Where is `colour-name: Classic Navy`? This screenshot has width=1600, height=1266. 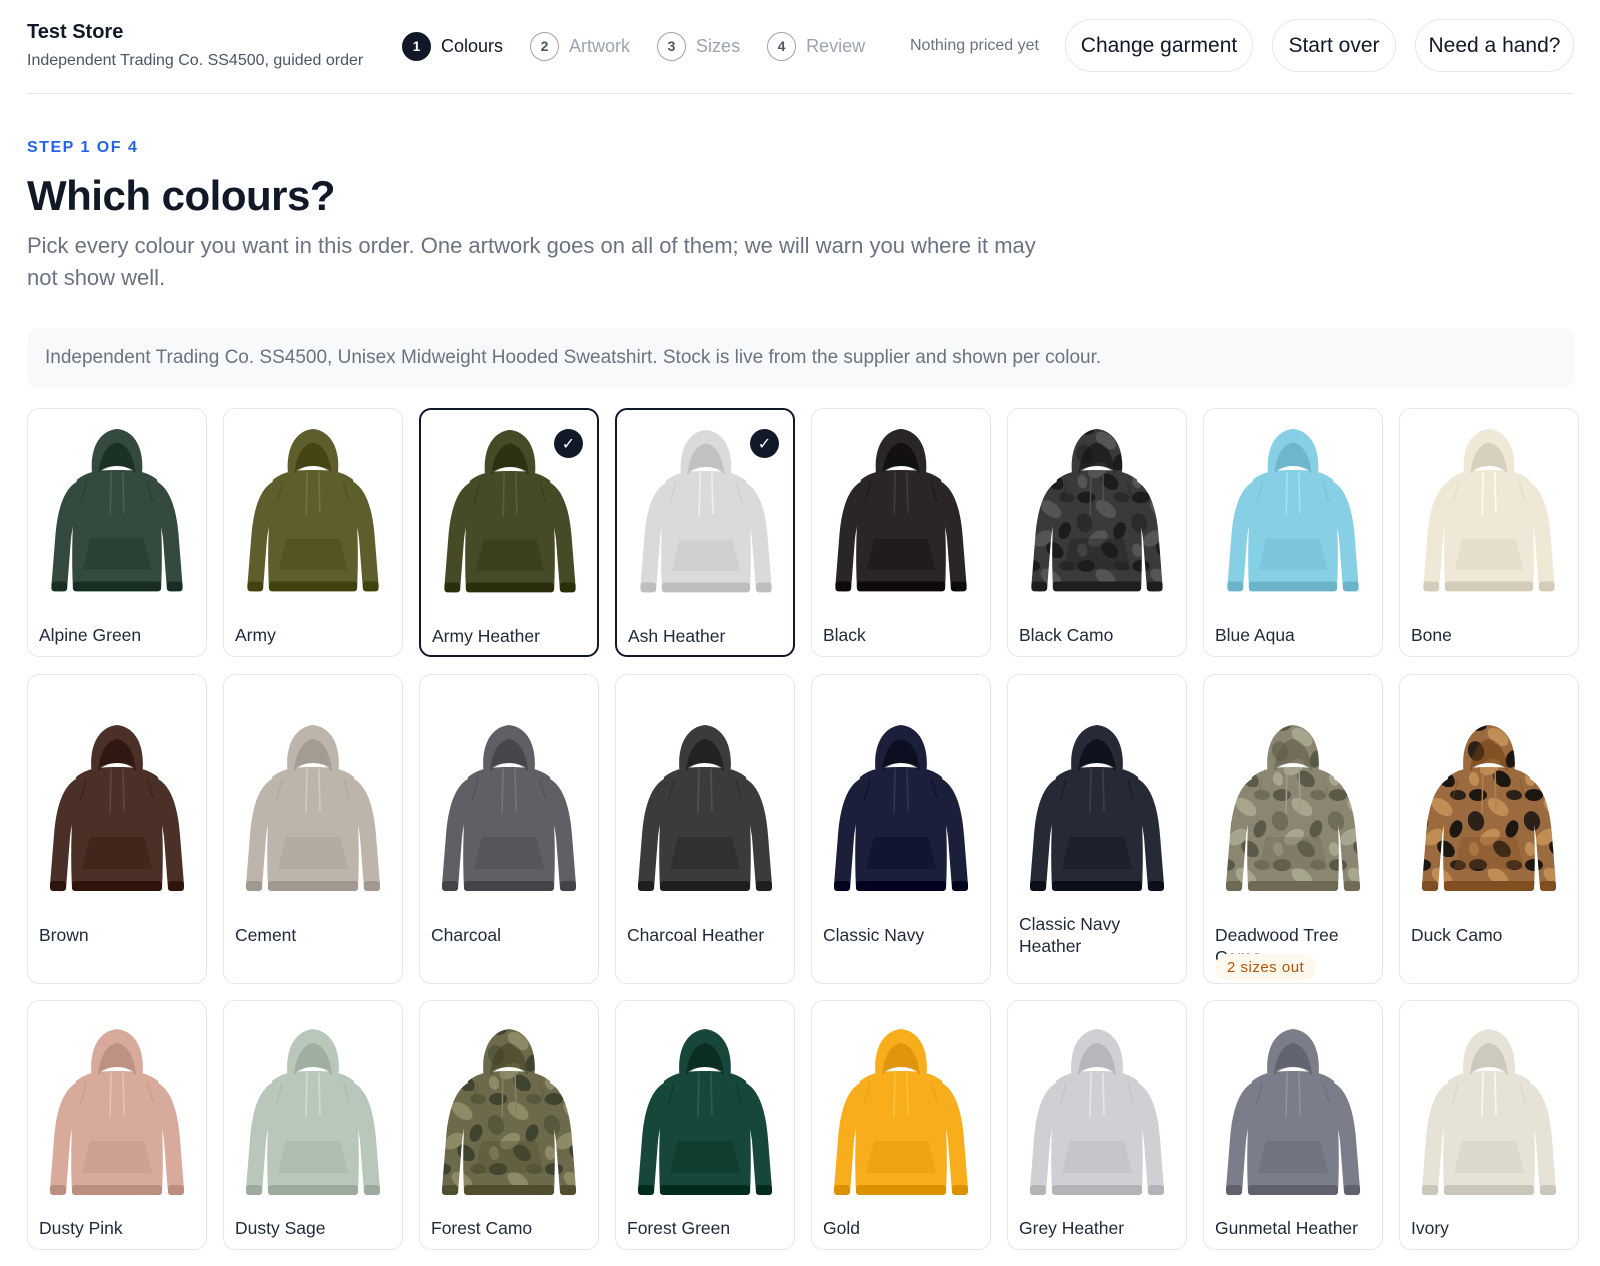 colour-name: Classic Navy is located at coordinates (874, 935).